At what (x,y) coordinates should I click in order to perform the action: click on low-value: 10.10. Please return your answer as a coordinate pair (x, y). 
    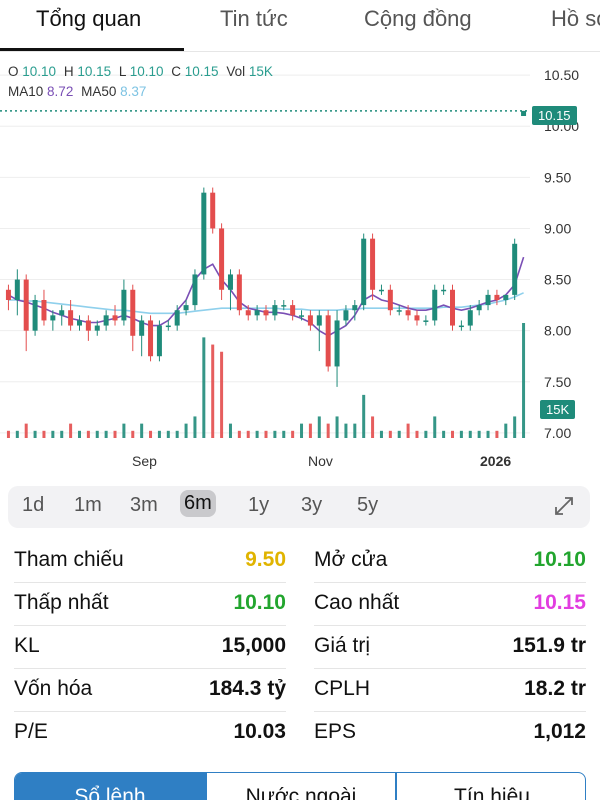
    Looking at the image, I should click on (146, 71).